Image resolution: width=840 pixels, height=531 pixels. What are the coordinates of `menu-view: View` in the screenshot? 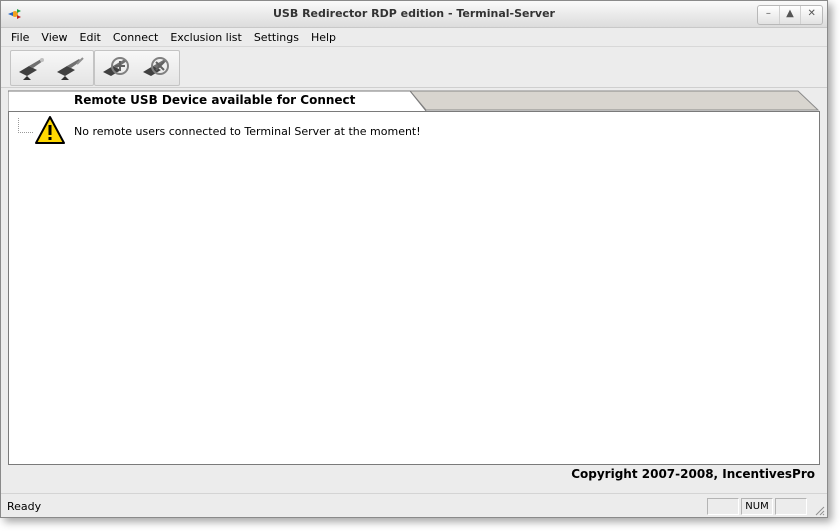 It's located at (54, 37).